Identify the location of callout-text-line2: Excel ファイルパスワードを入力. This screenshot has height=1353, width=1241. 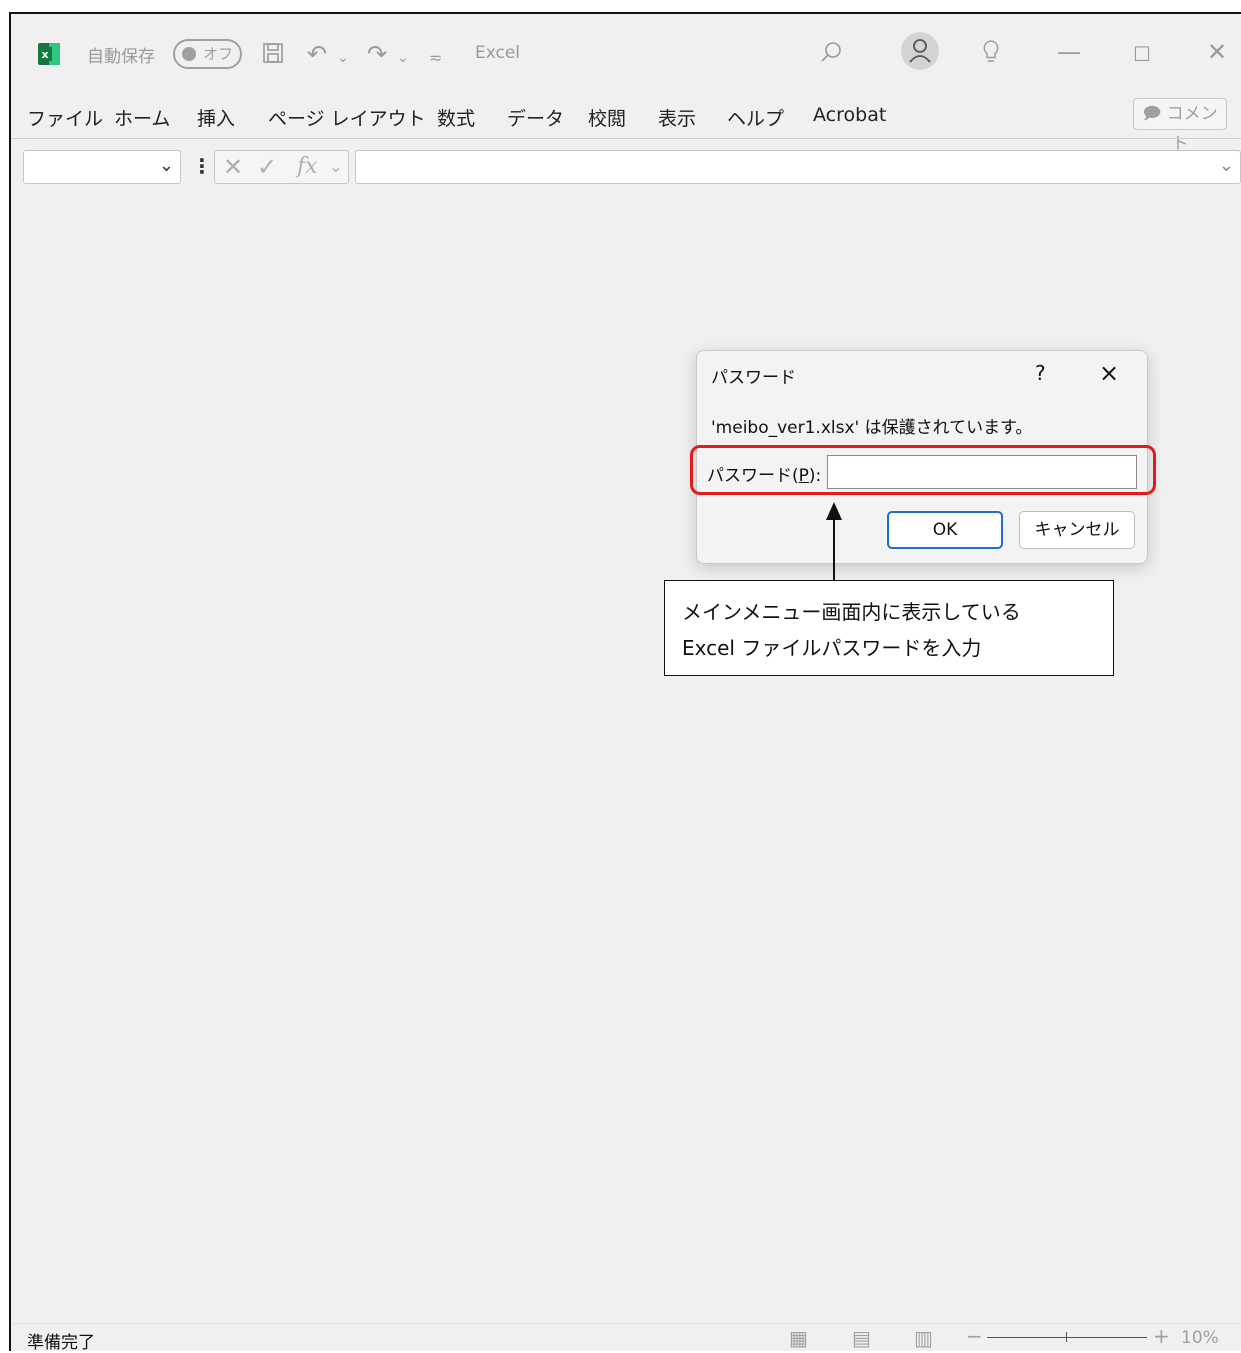
(832, 648).